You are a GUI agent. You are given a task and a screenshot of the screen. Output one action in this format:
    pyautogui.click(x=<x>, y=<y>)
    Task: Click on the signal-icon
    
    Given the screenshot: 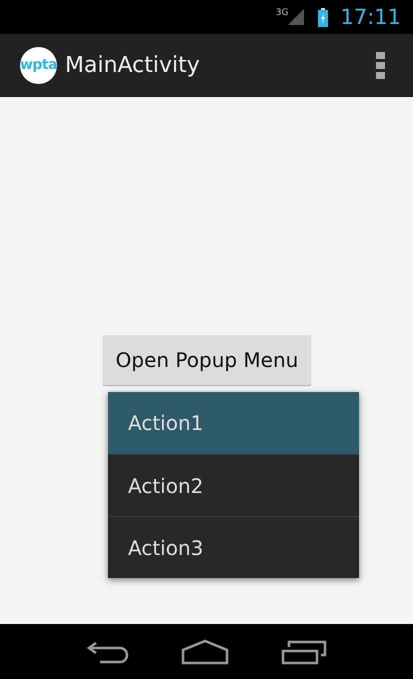 What is the action you would take?
    pyautogui.click(x=296, y=17)
    